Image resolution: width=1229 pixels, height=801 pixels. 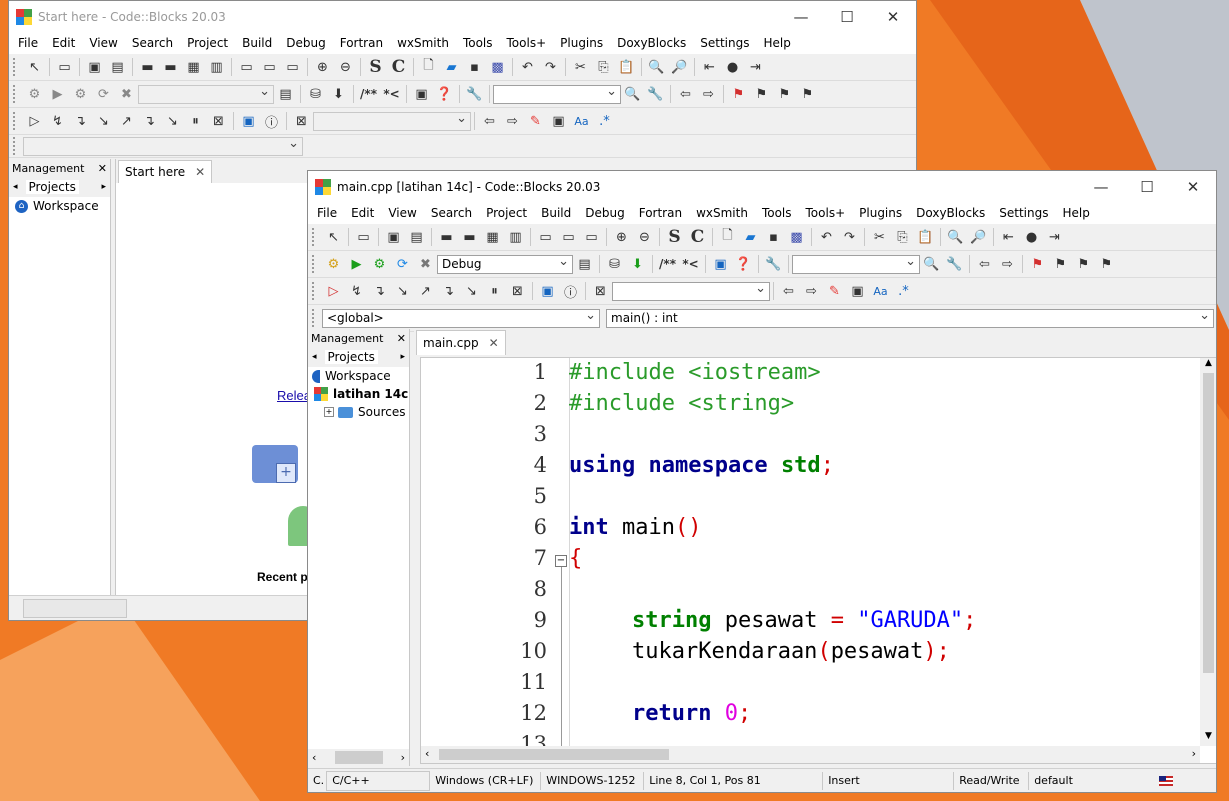 What do you see at coordinates (478, 43) in the screenshot?
I see `menu-tools: Tools` at bounding box center [478, 43].